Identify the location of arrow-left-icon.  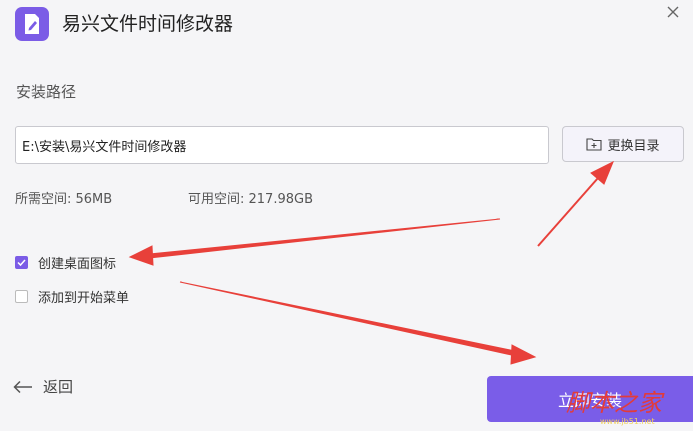
(22, 386).